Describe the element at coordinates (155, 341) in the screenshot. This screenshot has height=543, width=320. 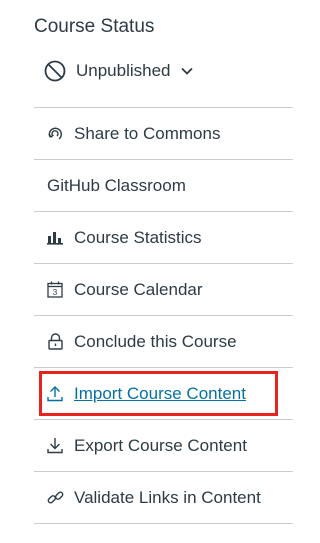
I see `conclude-course-label: Conclude this Course` at that location.